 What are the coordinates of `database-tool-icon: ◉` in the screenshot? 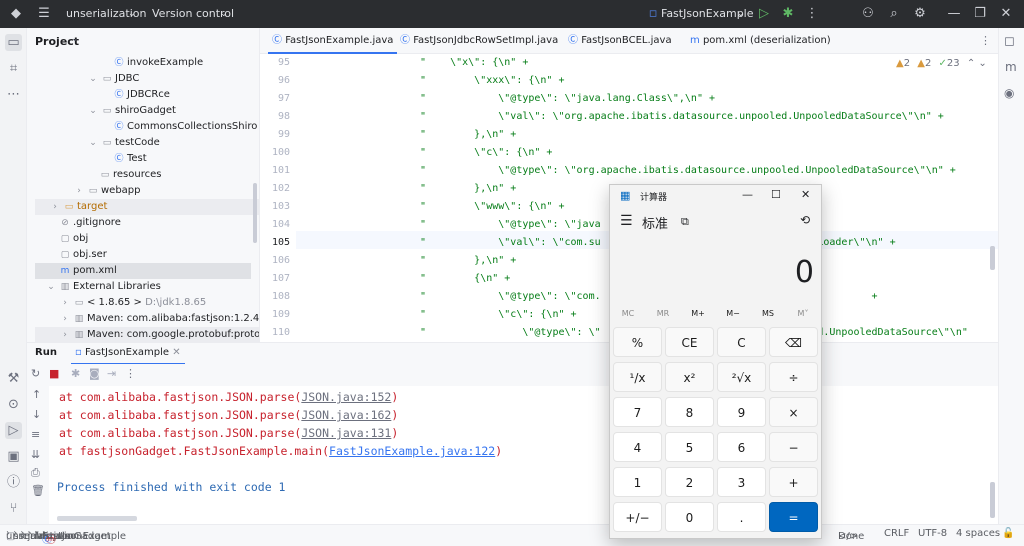 It's located at (1009, 93).